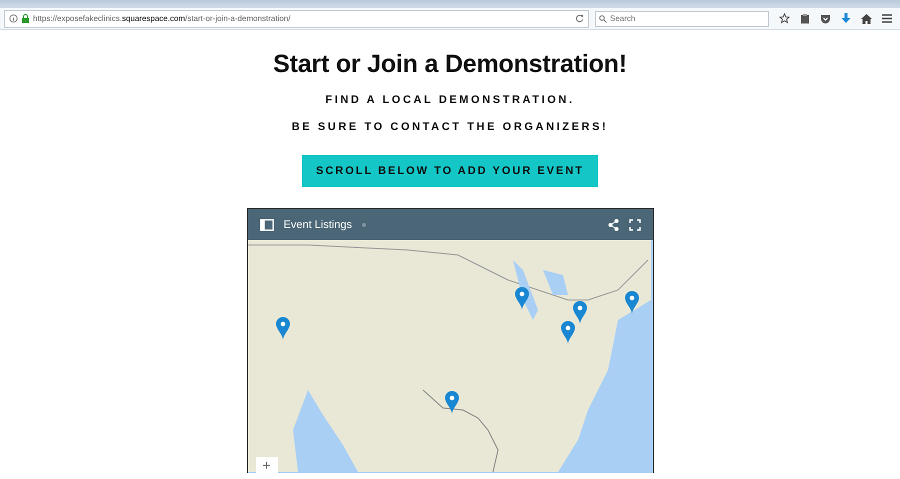  Describe the element at coordinates (25, 18) in the screenshot. I see `padlock-icon` at that location.